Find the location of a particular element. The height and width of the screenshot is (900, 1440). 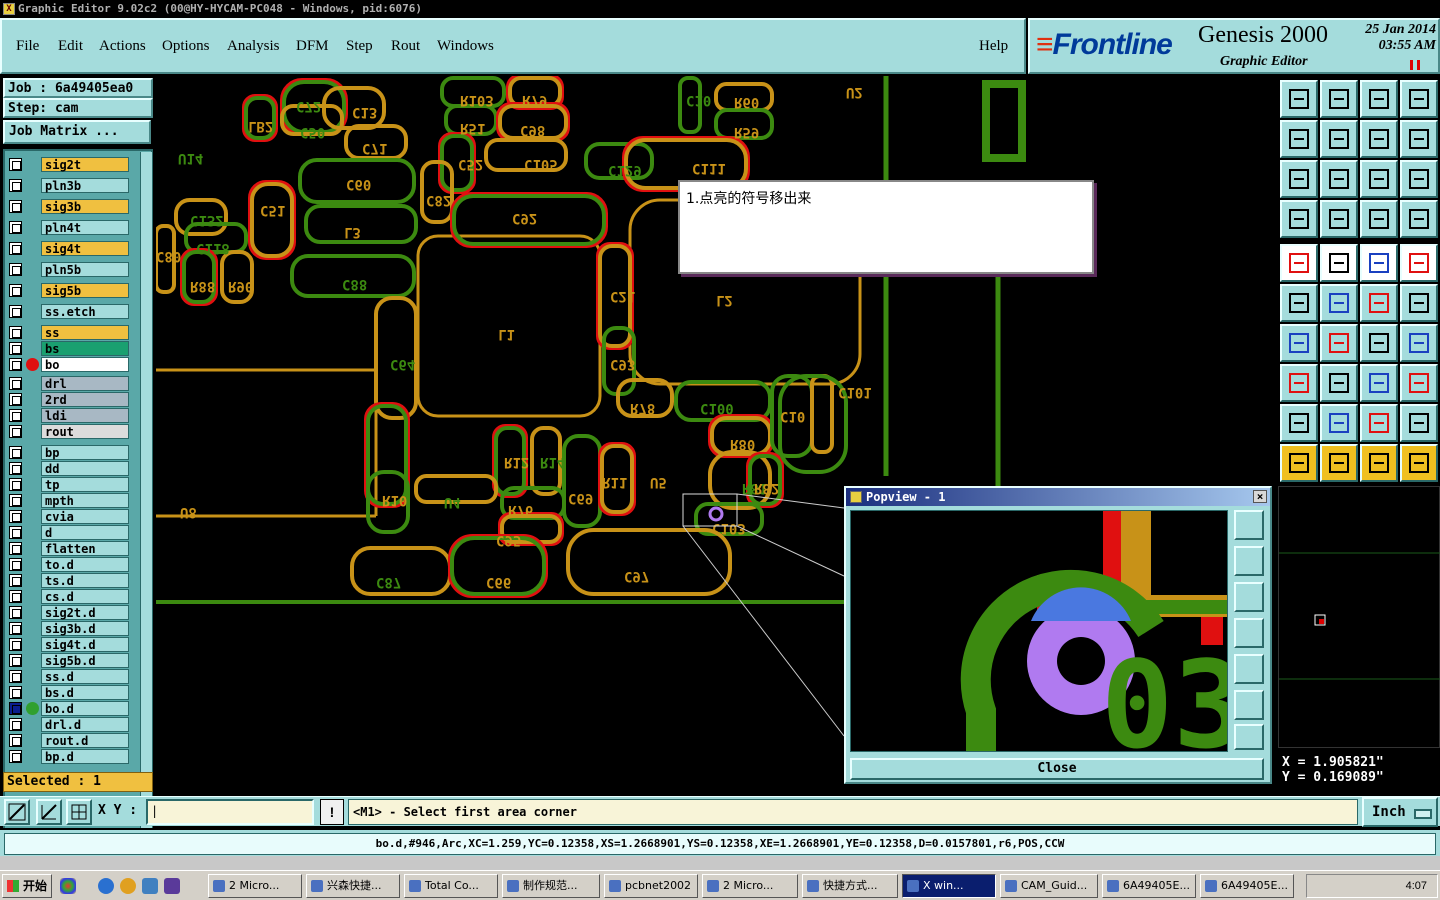

route-path-button is located at coordinates (1419, 463).